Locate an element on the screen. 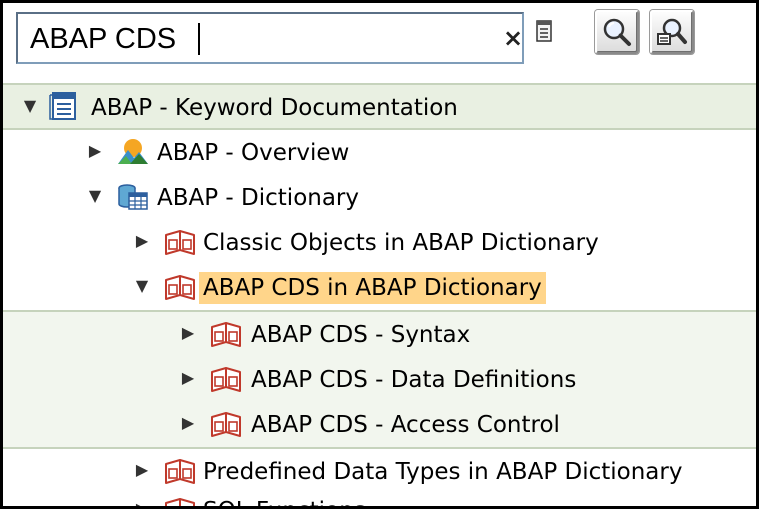  tree-row-classic-objects: ▶ Classic Objects in ABAP Dictionary is located at coordinates (379, 242).